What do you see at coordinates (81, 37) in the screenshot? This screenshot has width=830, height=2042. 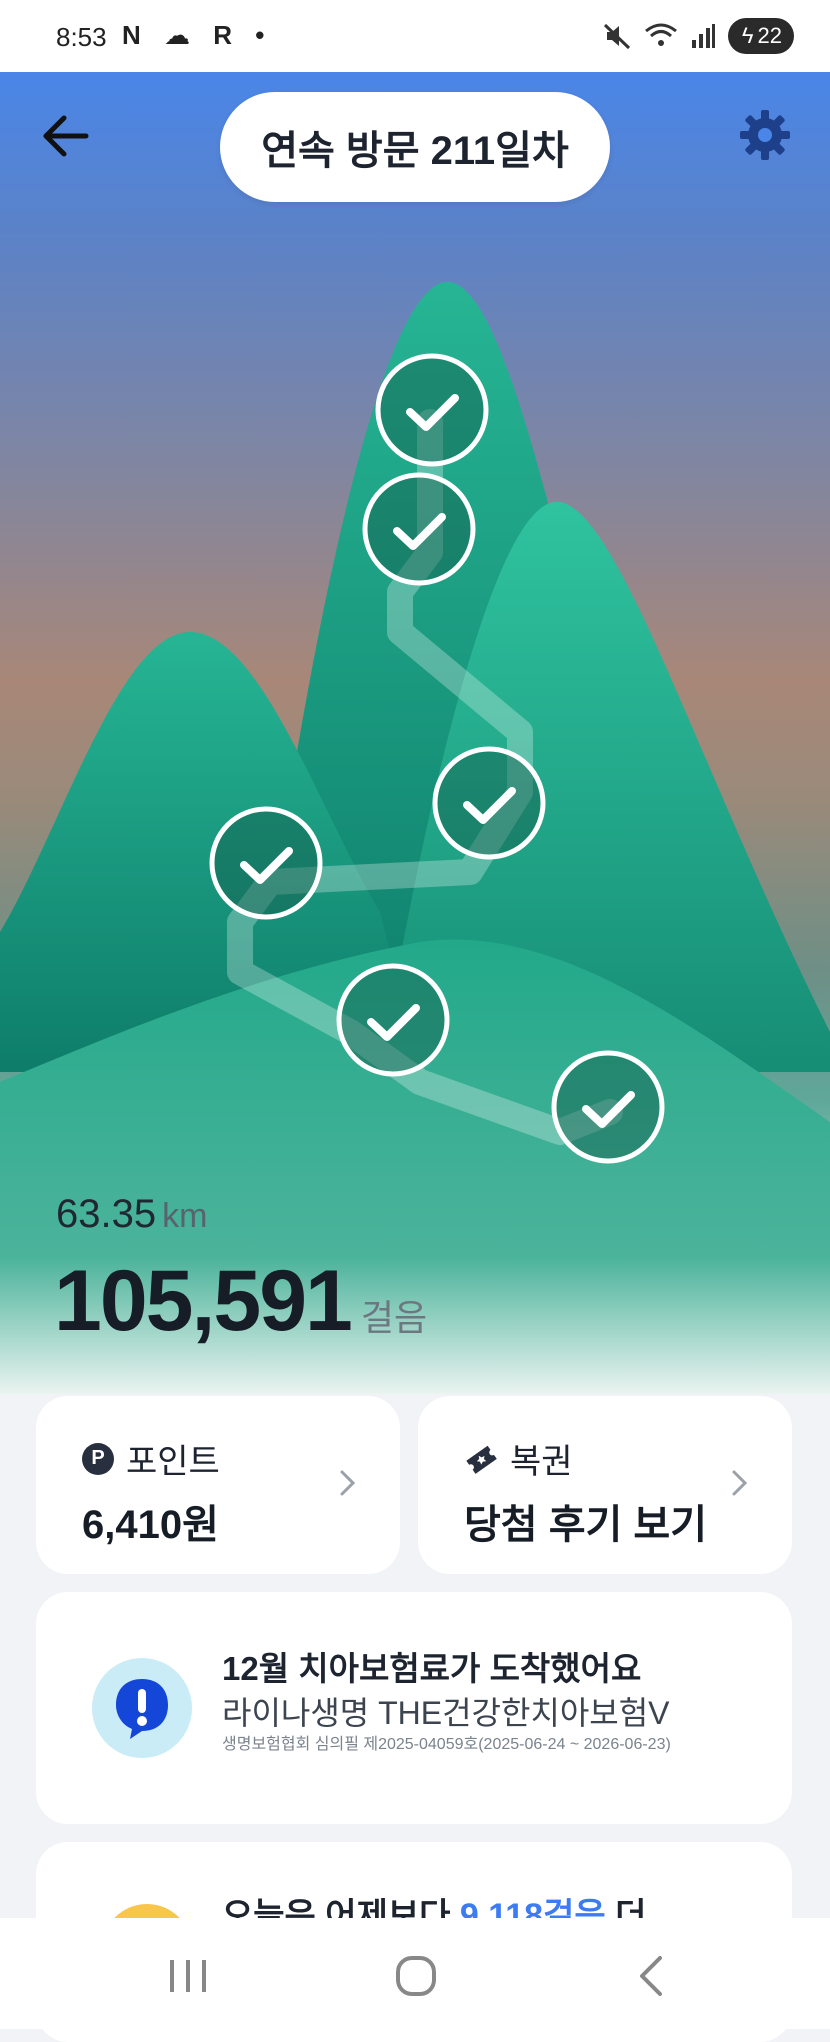 I see `status-time: 8:53` at bounding box center [81, 37].